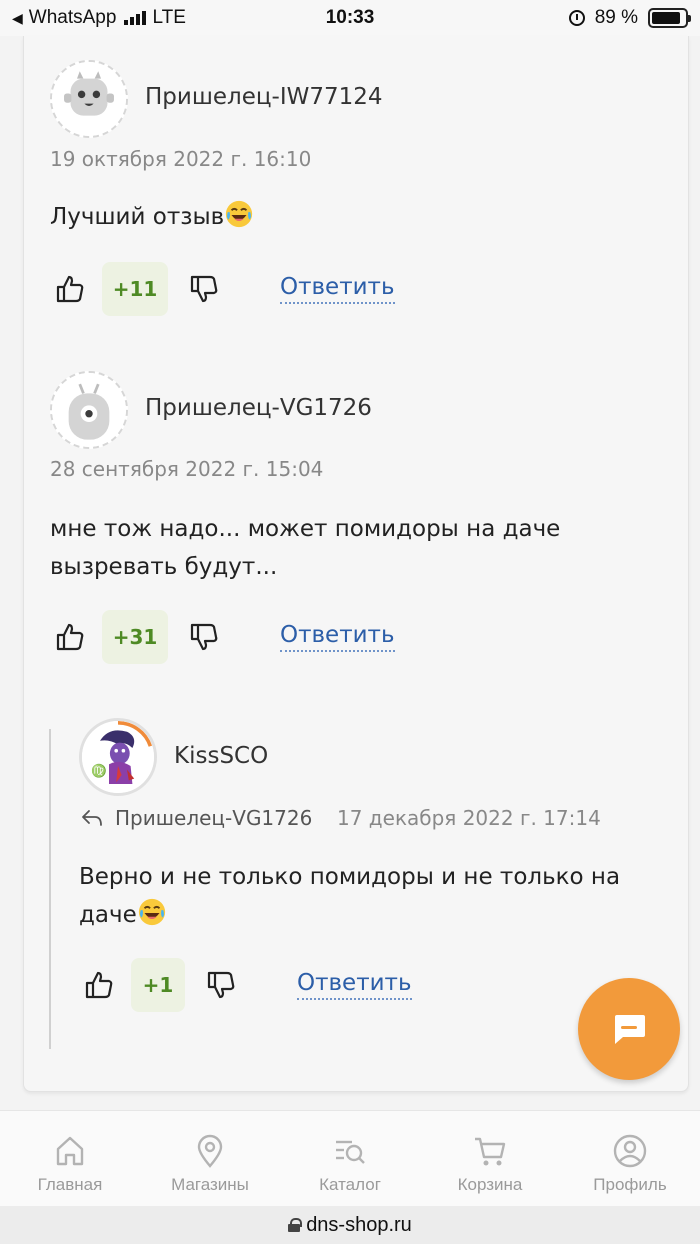  Describe the element at coordinates (349, 915) in the screenshot. I see `comment-text-line: даче` at that location.